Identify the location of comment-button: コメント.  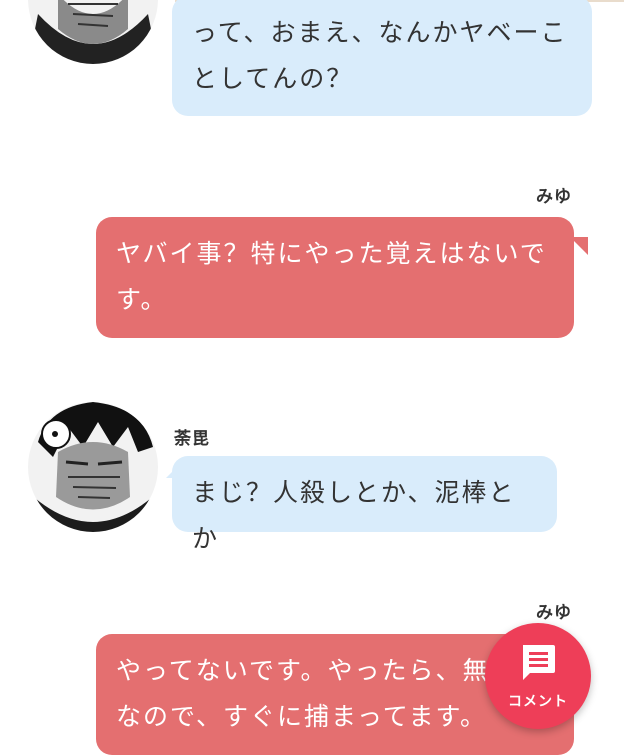
(538, 676).